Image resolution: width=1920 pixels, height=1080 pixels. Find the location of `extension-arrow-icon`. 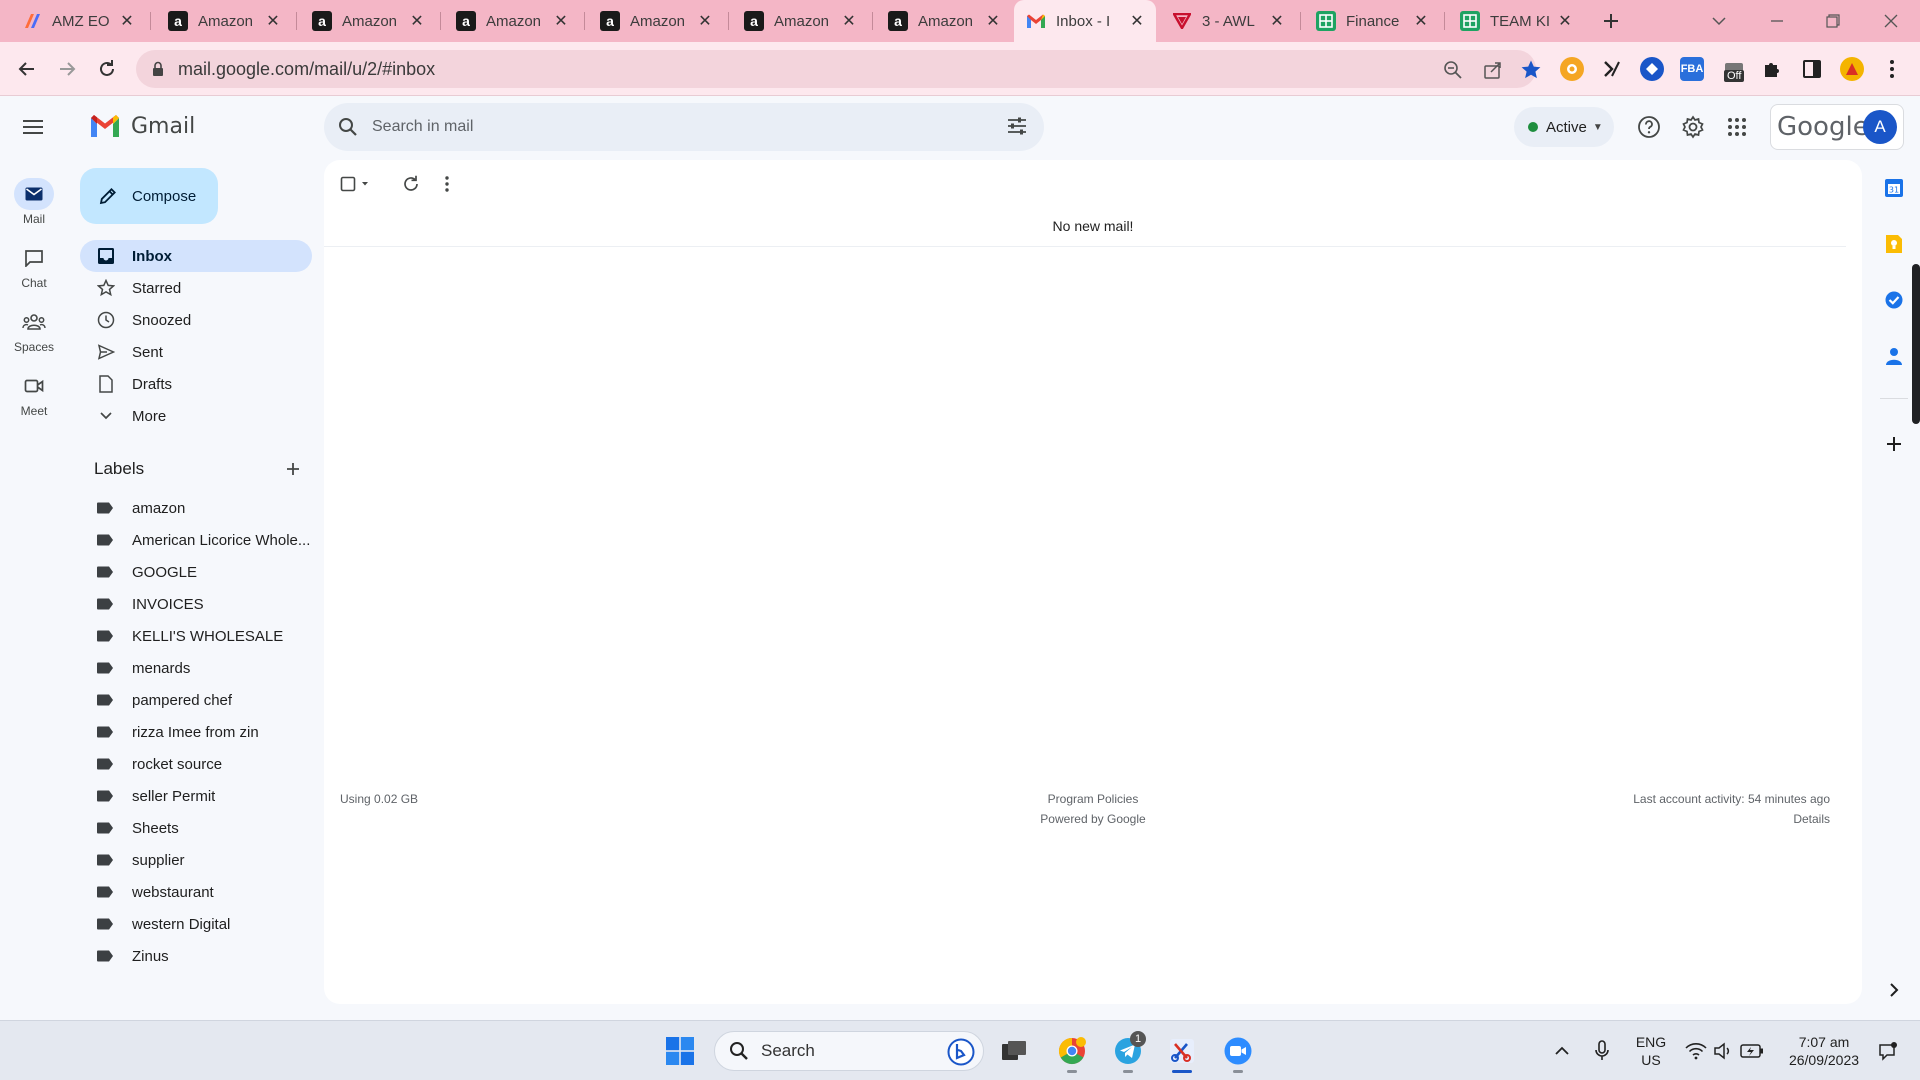

extension-arrow-icon is located at coordinates (1612, 69).